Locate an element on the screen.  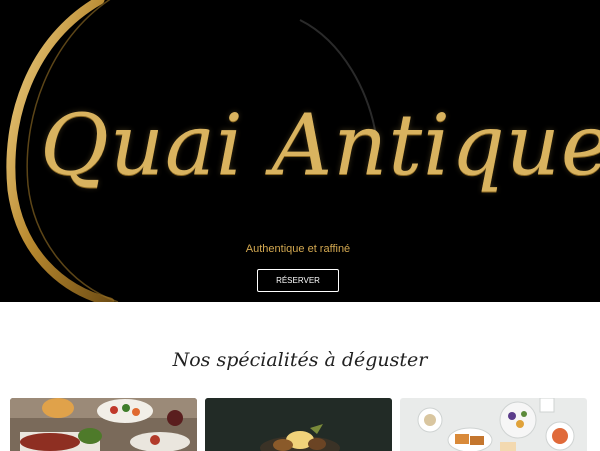
reserve-button: RÉSERVER is located at coordinates (298, 280).